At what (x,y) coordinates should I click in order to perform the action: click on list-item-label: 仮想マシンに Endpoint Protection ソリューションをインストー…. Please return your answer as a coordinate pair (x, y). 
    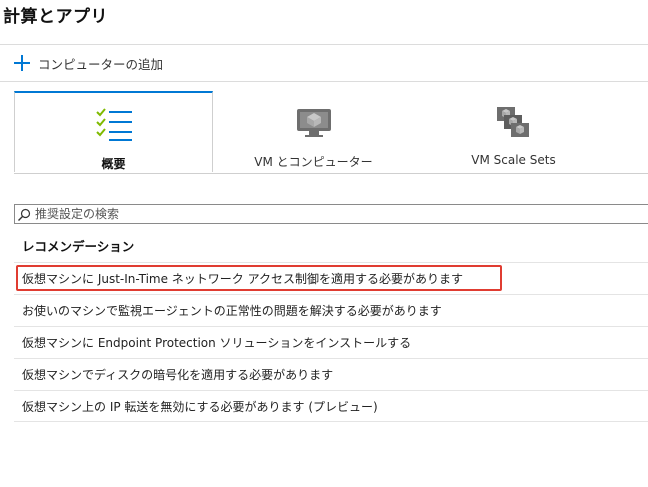
    Looking at the image, I should click on (217, 343).